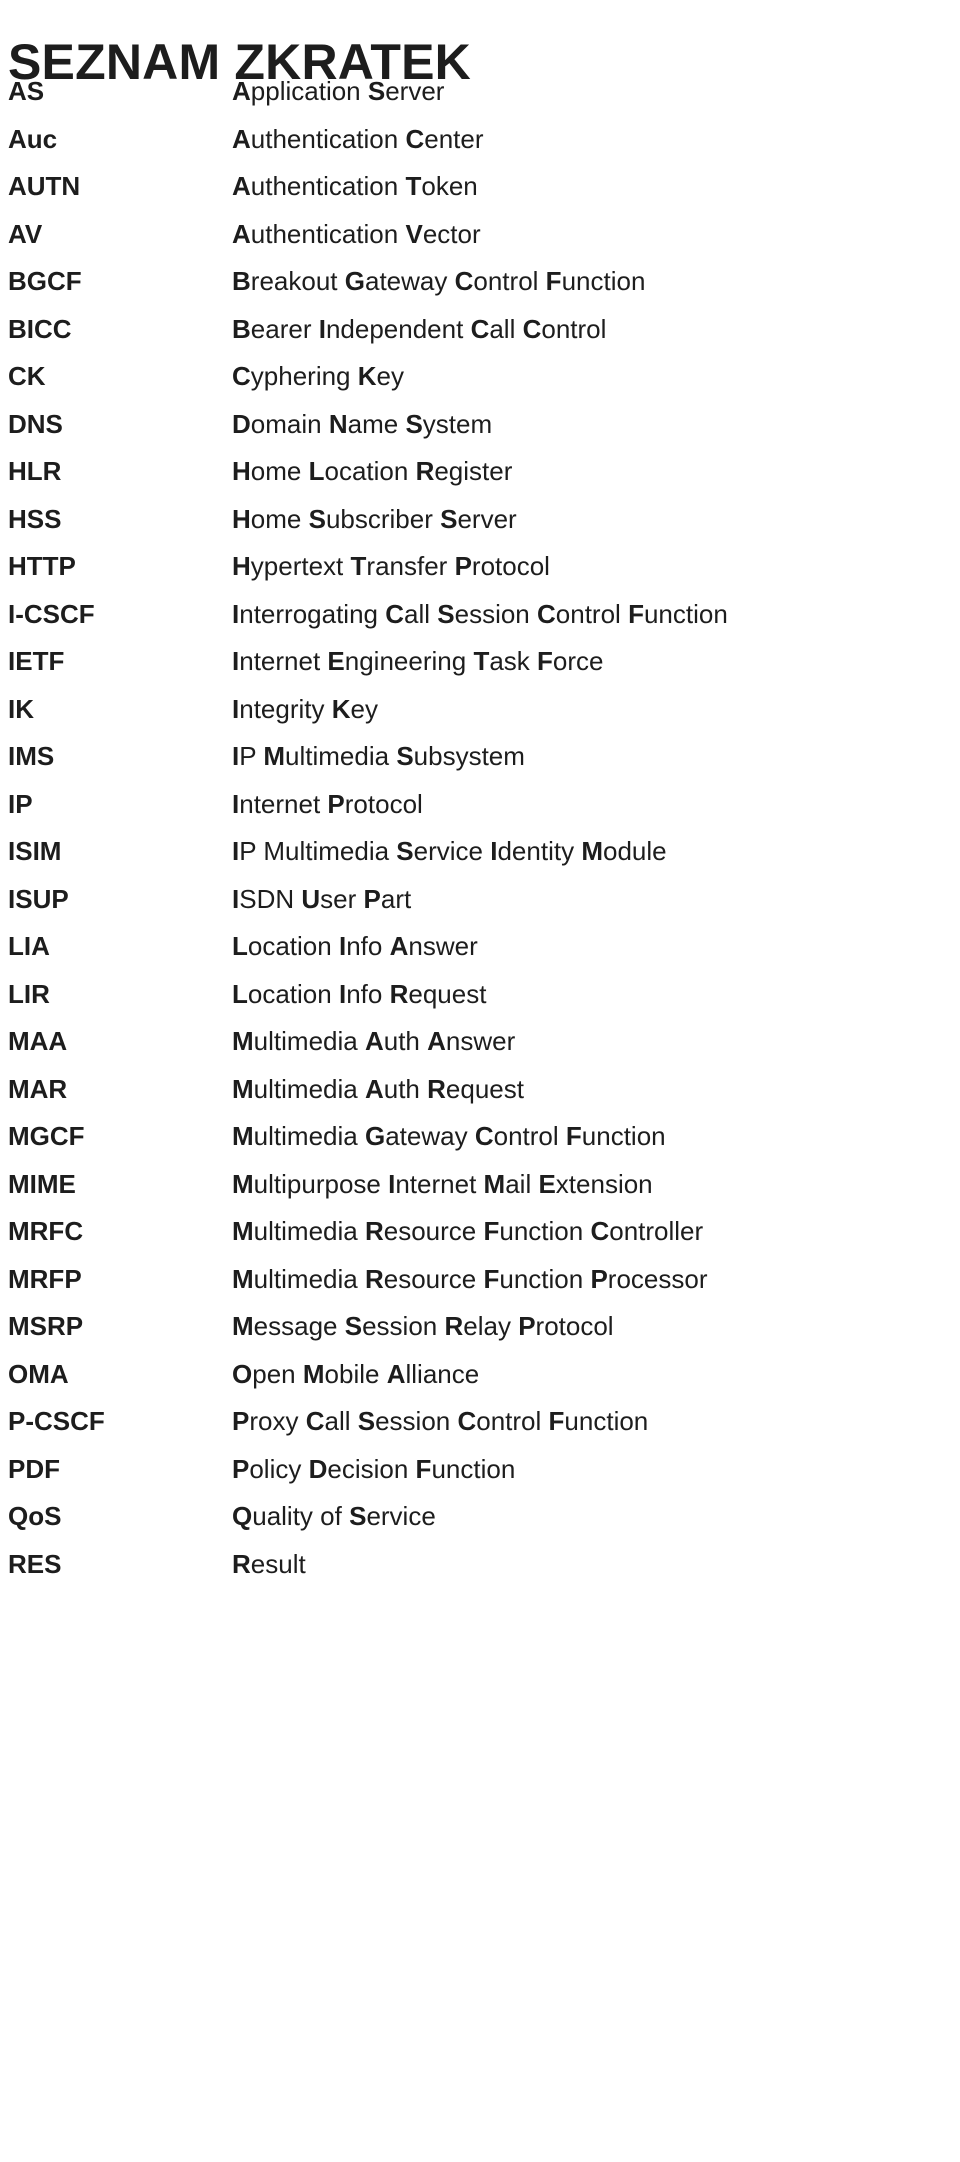 The image size is (960, 2162). I want to click on abbreviation-row: BICC Bearer Independent Call Control, so click(480, 336).